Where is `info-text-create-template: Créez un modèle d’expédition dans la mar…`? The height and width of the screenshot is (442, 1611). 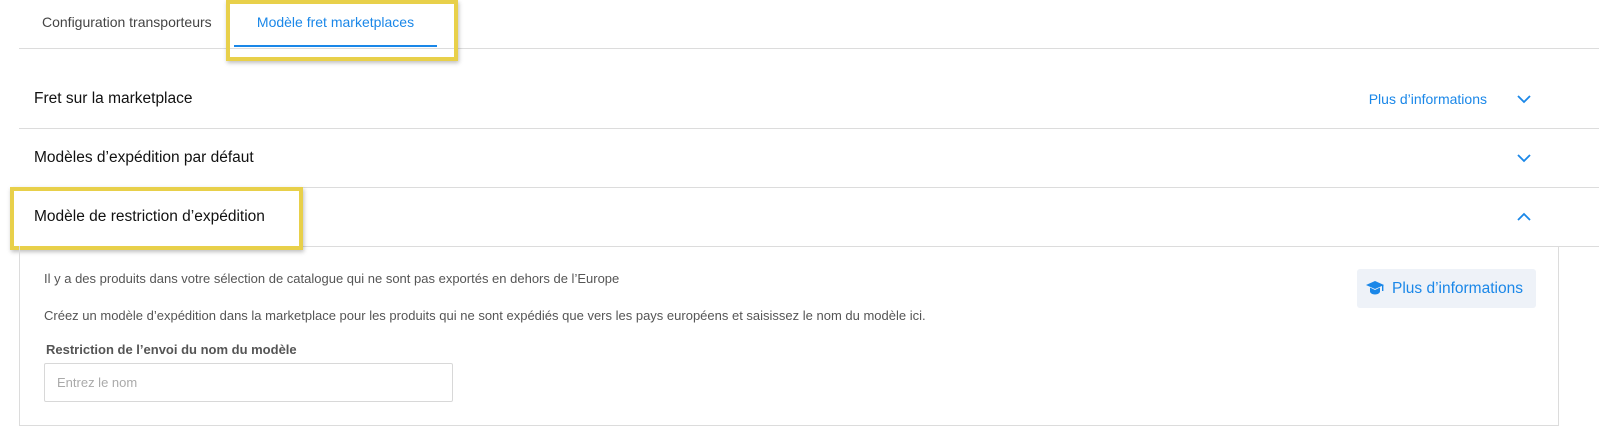
info-text-create-template: Créez un modèle d’expédition dans la mar… is located at coordinates (485, 315).